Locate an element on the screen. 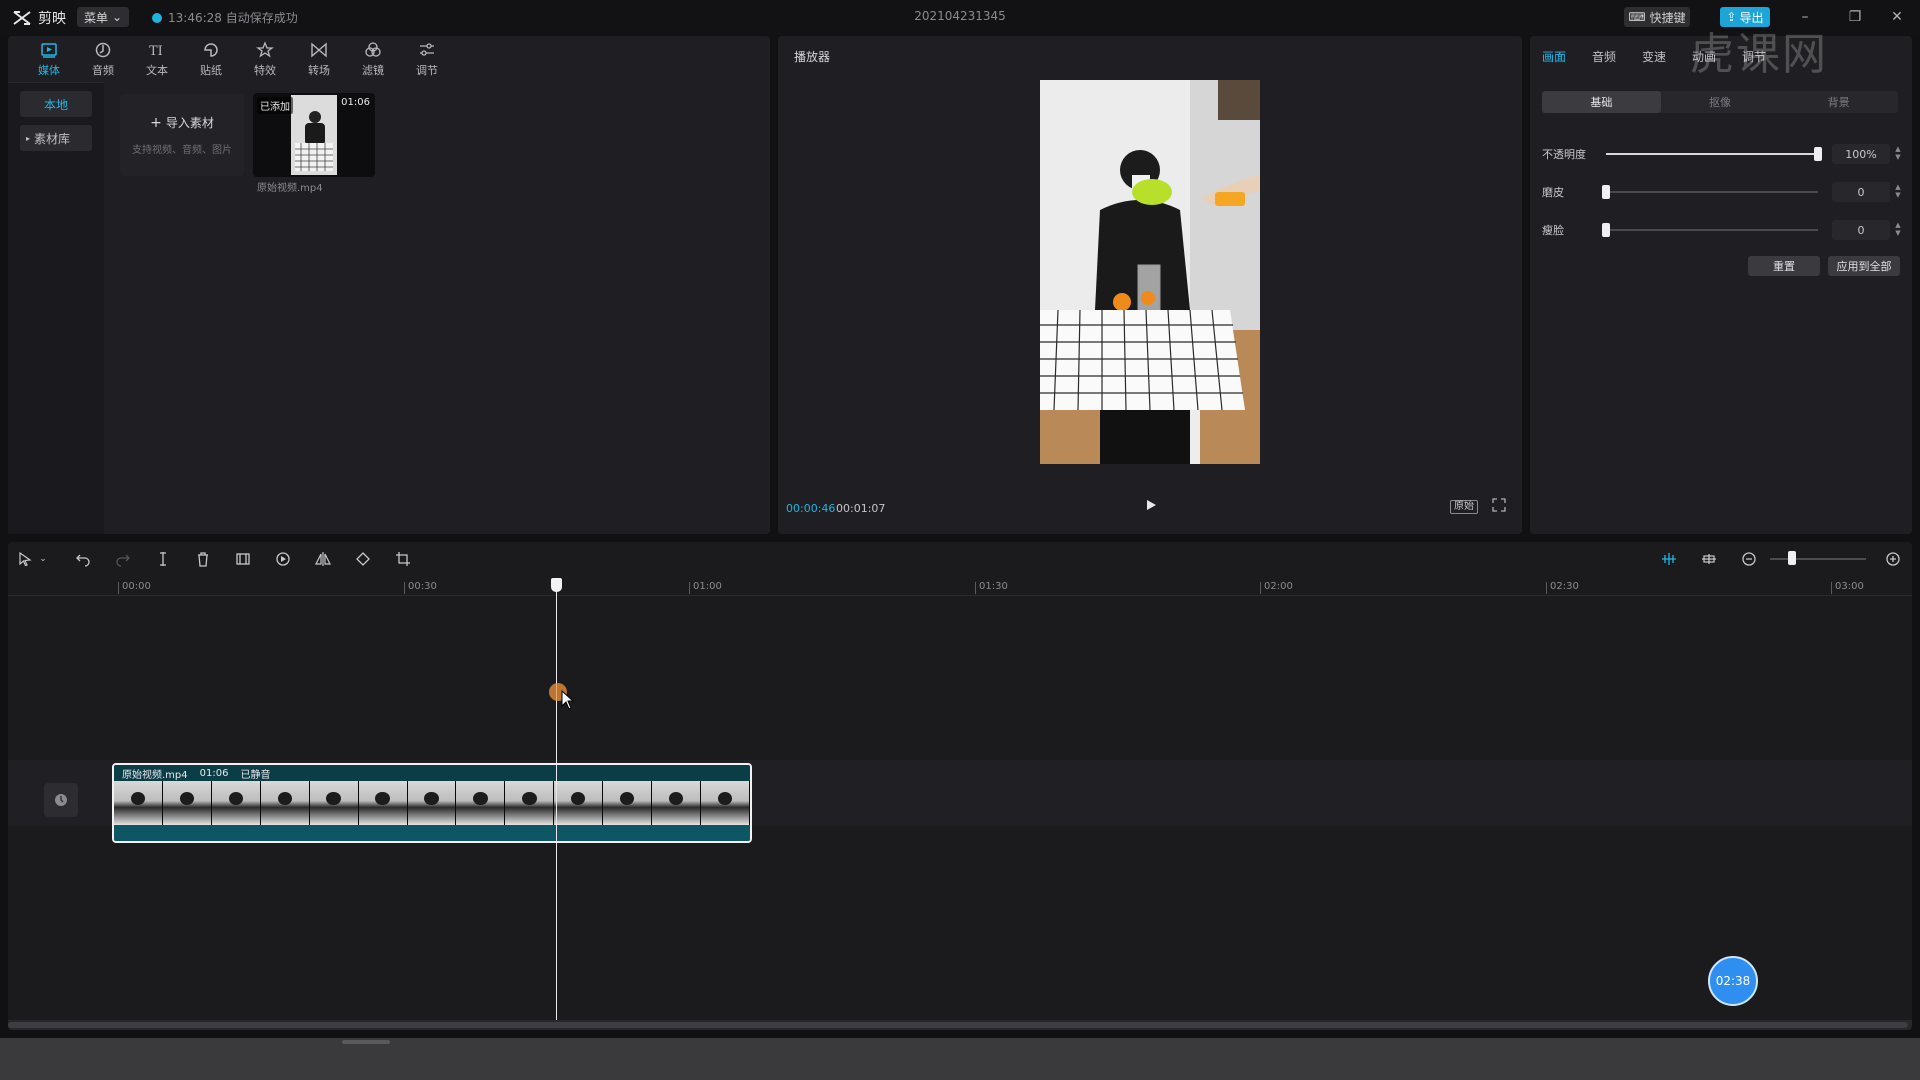 Image resolution: width=1920 pixels, height=1080 pixels. clip-thumbnail is located at coordinates (314, 135).